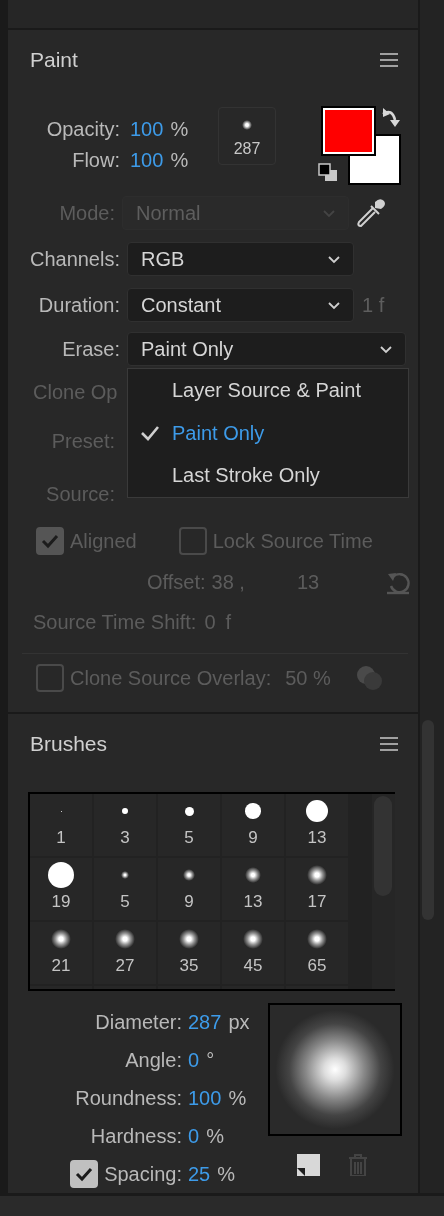  I want to click on field-label: Roundness:, so click(128, 1098).